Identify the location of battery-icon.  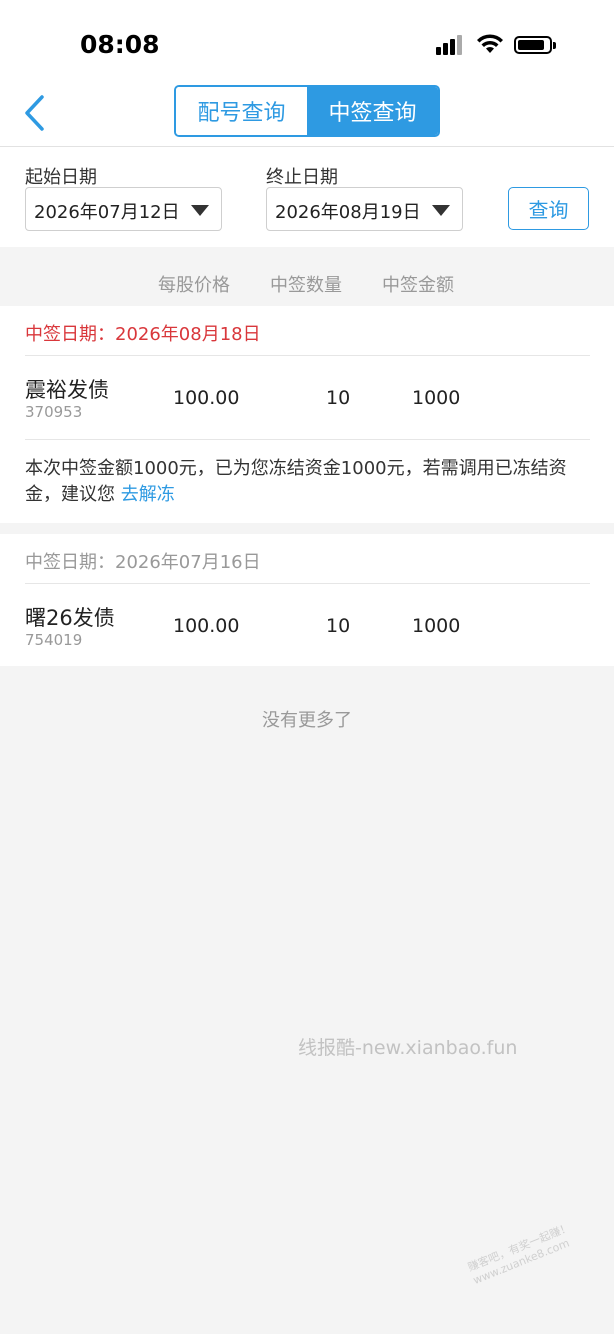
(535, 45).